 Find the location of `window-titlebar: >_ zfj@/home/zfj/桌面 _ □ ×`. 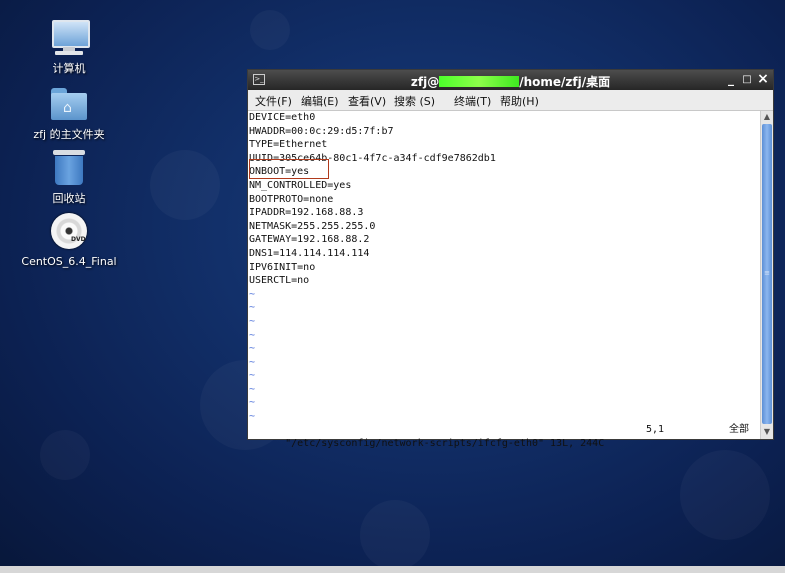

window-titlebar: >_ zfj@/home/zfj/桌面 _ □ × is located at coordinates (510, 80).